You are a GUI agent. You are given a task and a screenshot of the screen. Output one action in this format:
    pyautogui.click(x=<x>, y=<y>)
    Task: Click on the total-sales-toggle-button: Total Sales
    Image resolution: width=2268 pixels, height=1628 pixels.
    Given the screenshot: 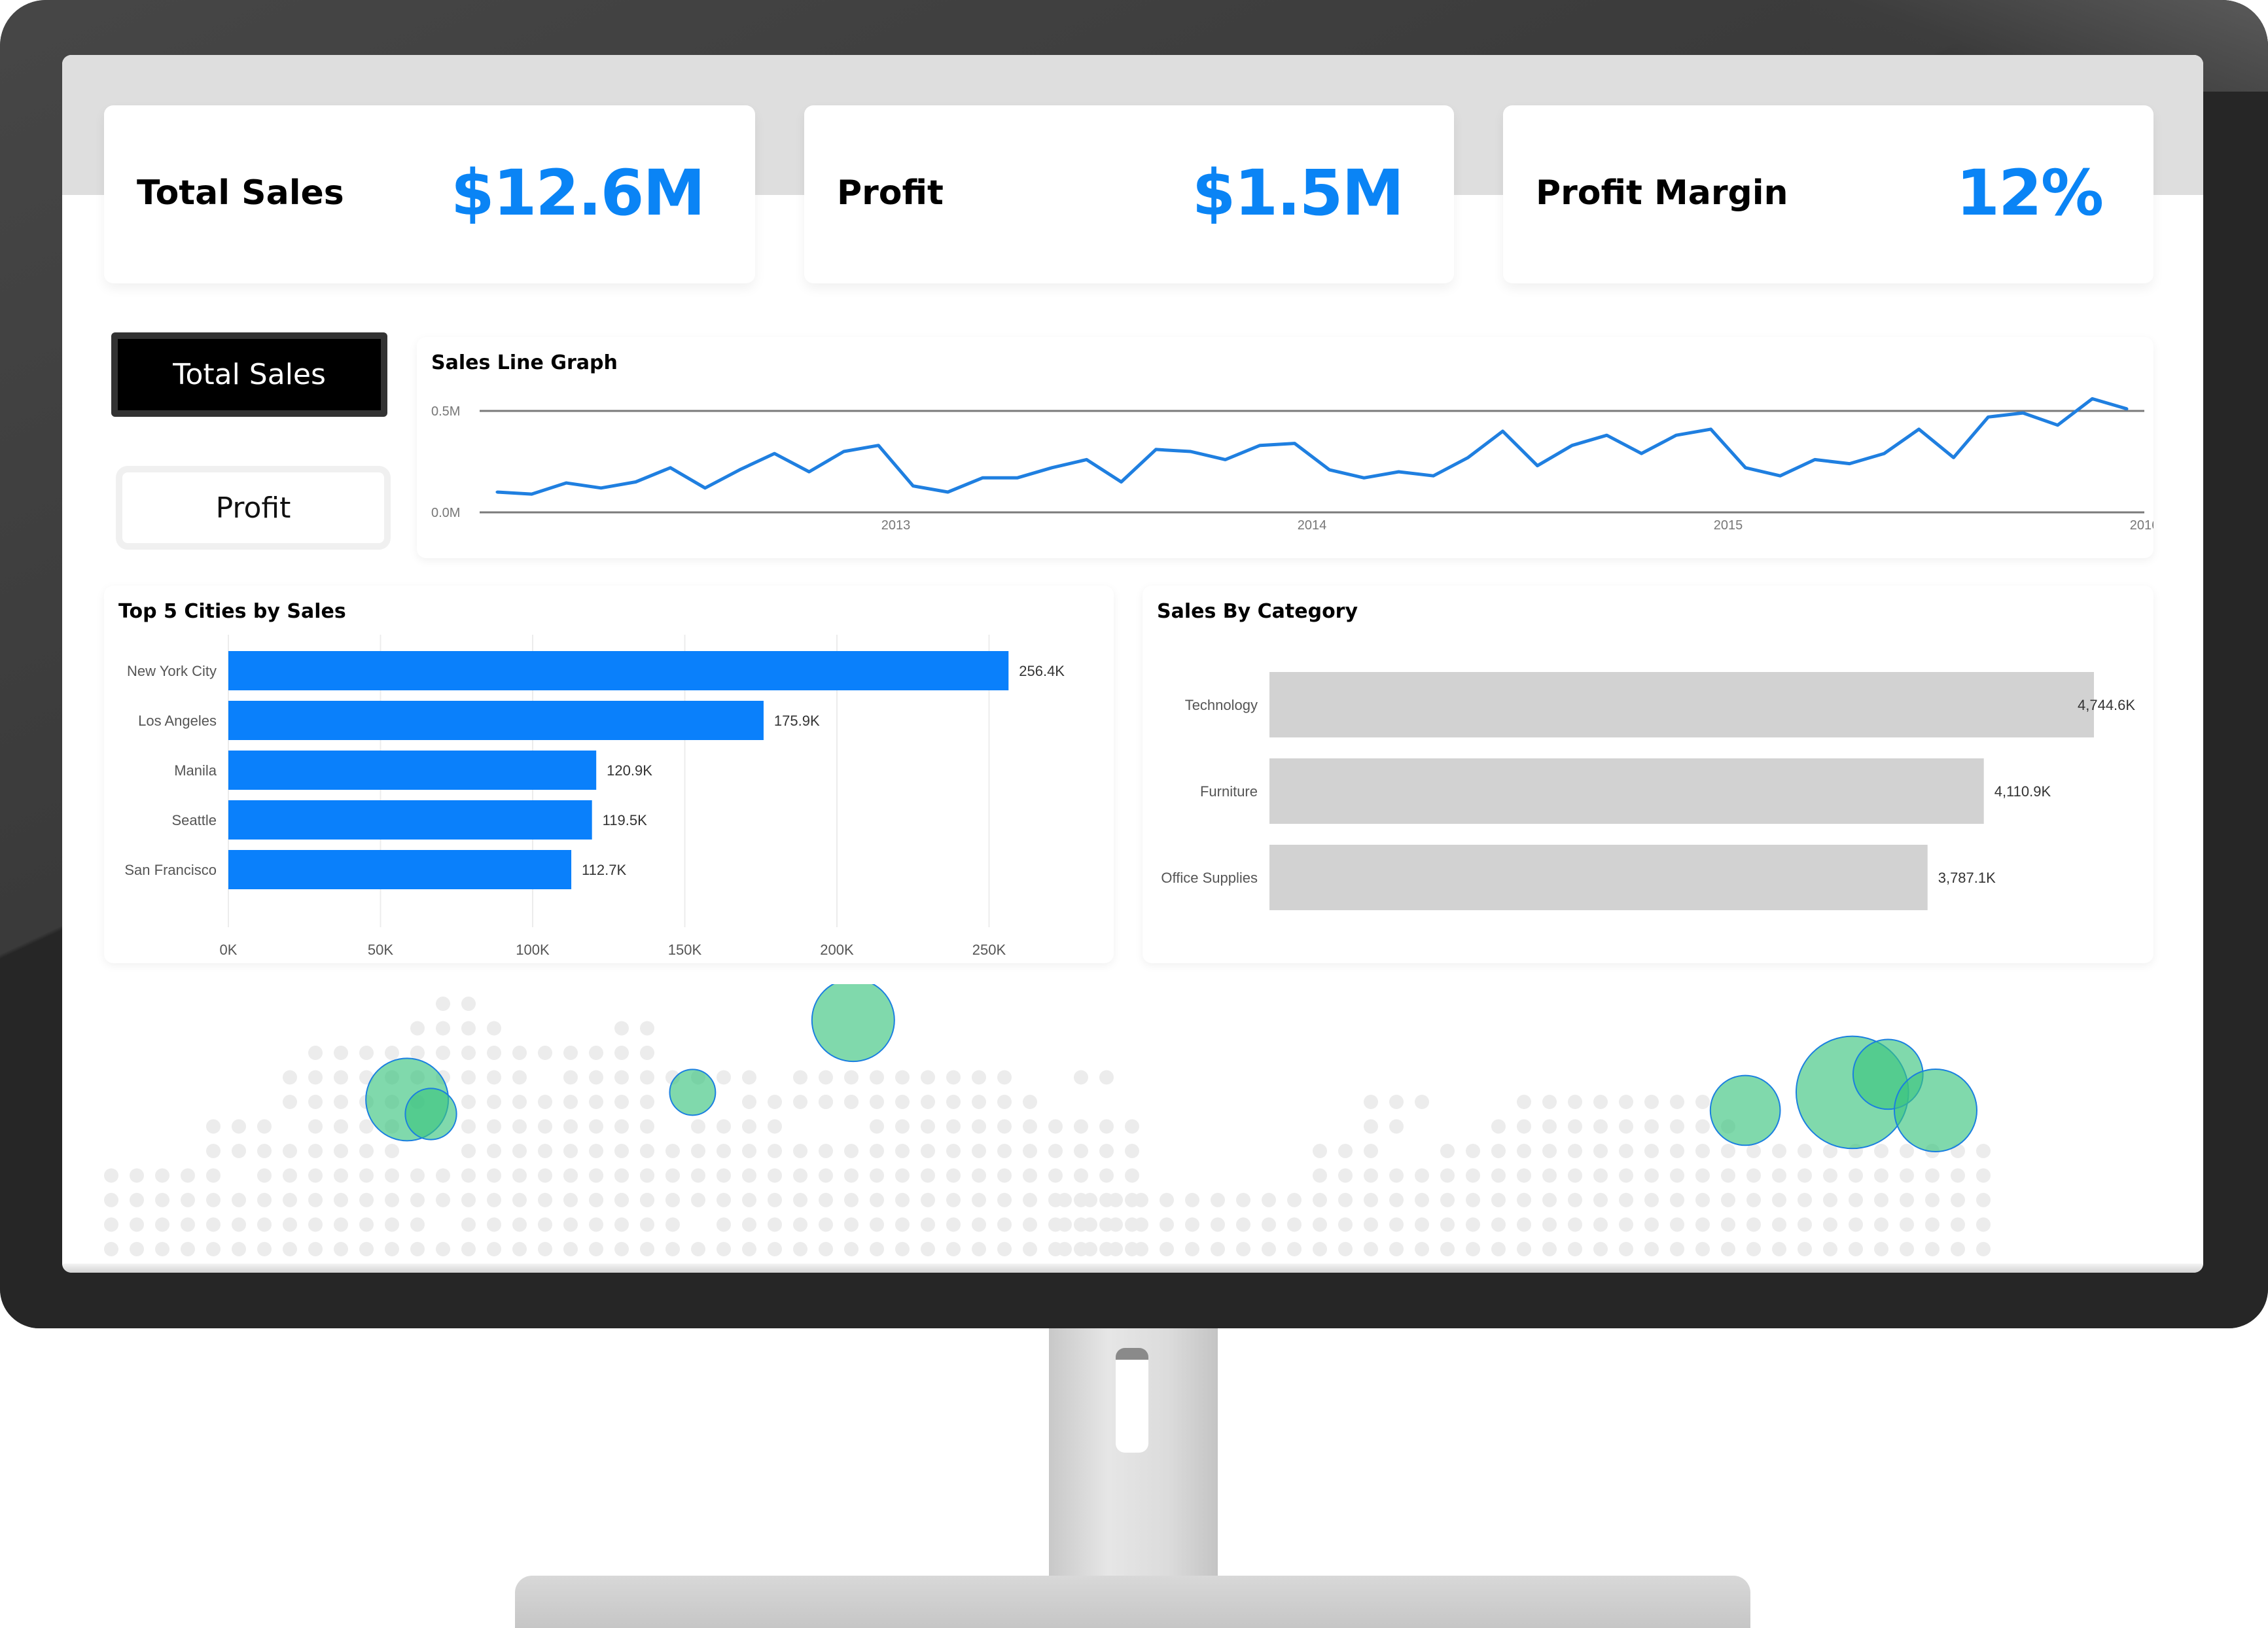 What is the action you would take?
    pyautogui.click(x=249, y=375)
    